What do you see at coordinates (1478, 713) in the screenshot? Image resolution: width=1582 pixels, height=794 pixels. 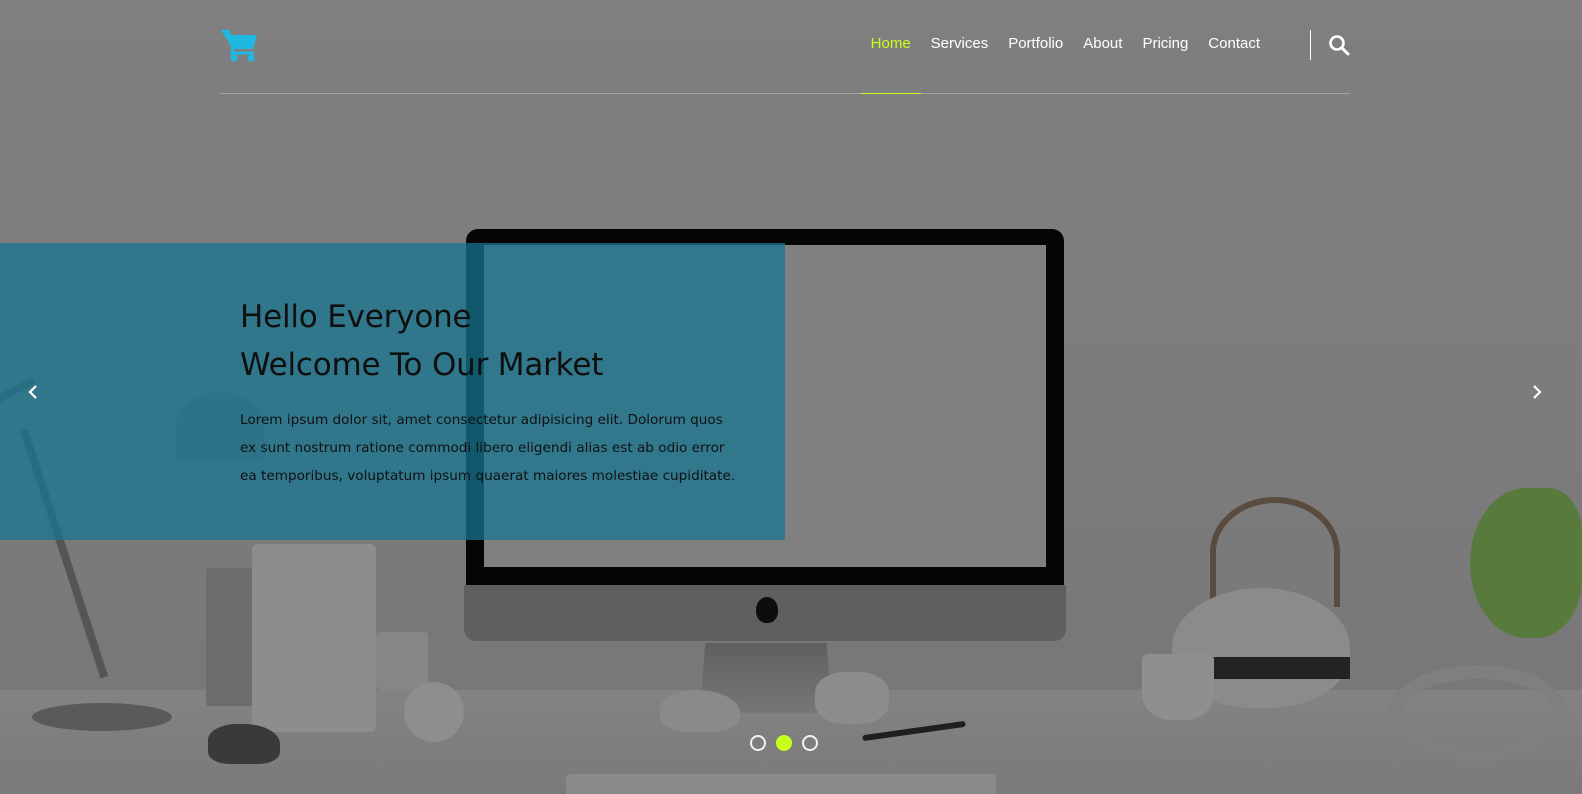 I see `headphones` at bounding box center [1478, 713].